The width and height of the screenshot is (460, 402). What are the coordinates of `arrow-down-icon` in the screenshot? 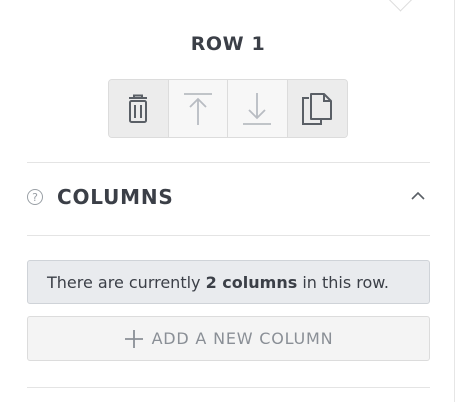 It's located at (257, 108).